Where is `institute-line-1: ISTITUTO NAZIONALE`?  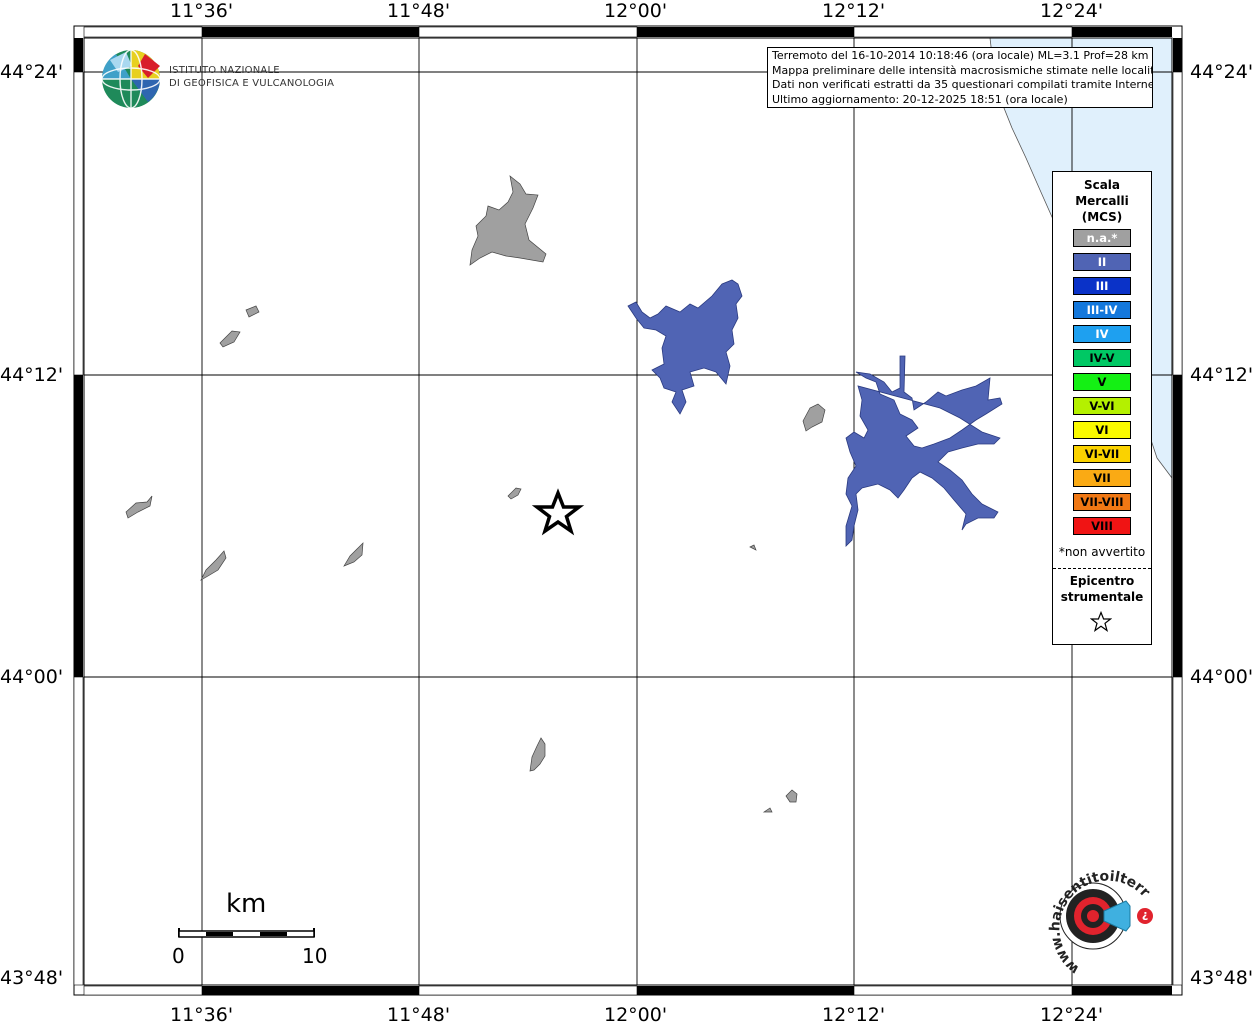
institute-line-1: ISTITUTO NAZIONALE is located at coordinates (224, 70).